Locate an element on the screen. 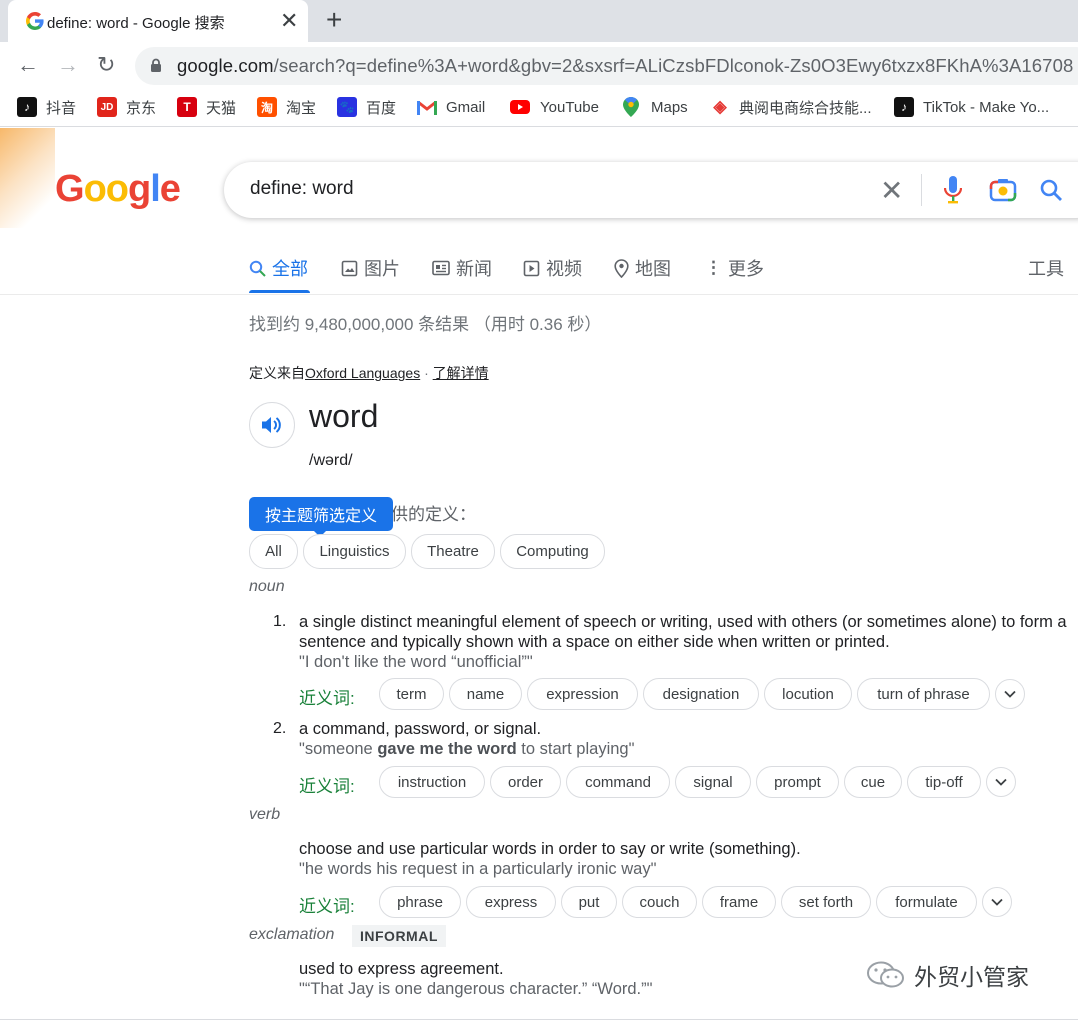 This screenshot has height=1022, width=1078. synonyms-label: 近义词: is located at coordinates (327, 906).